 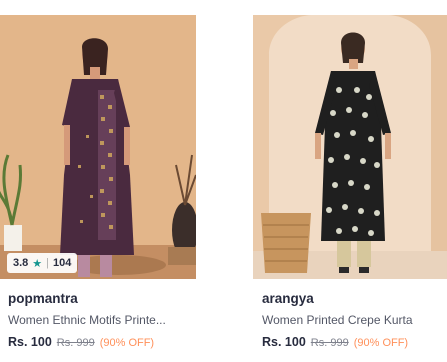 What do you see at coordinates (354, 320) in the screenshot?
I see `product-title: Women Printed Crepe Kurta` at bounding box center [354, 320].